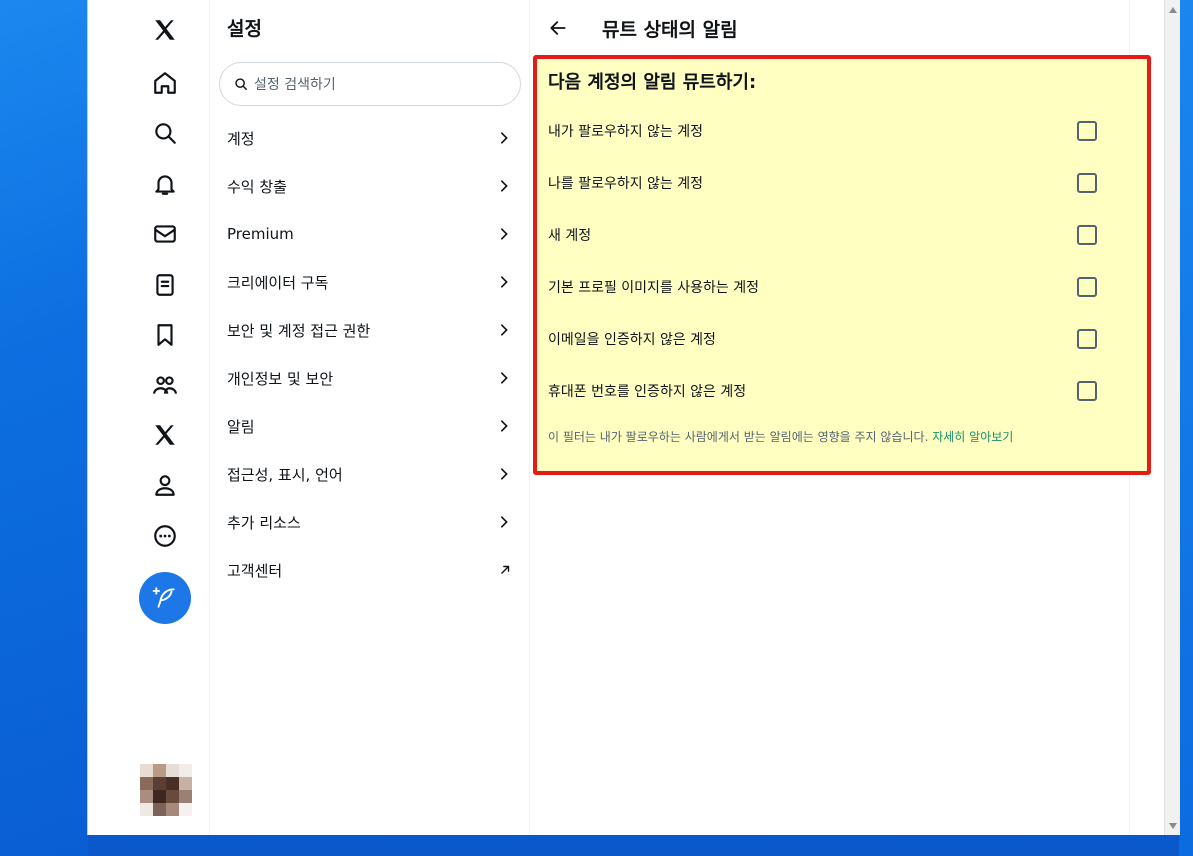 Image resolution: width=1193 pixels, height=856 pixels. What do you see at coordinates (505, 569) in the screenshot?
I see `external-arrow-icon` at bounding box center [505, 569].